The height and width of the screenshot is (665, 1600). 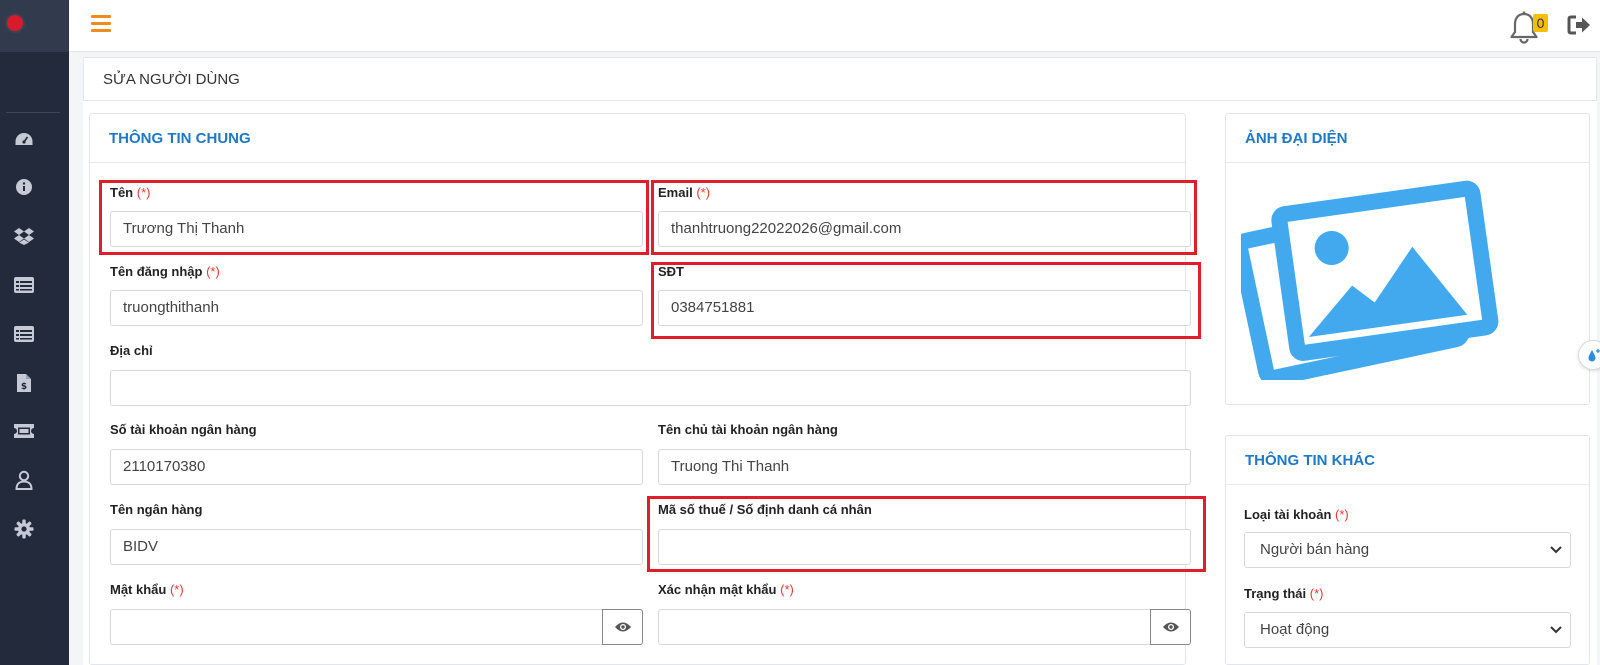 I want to click on list-icon, so click(x=24, y=285).